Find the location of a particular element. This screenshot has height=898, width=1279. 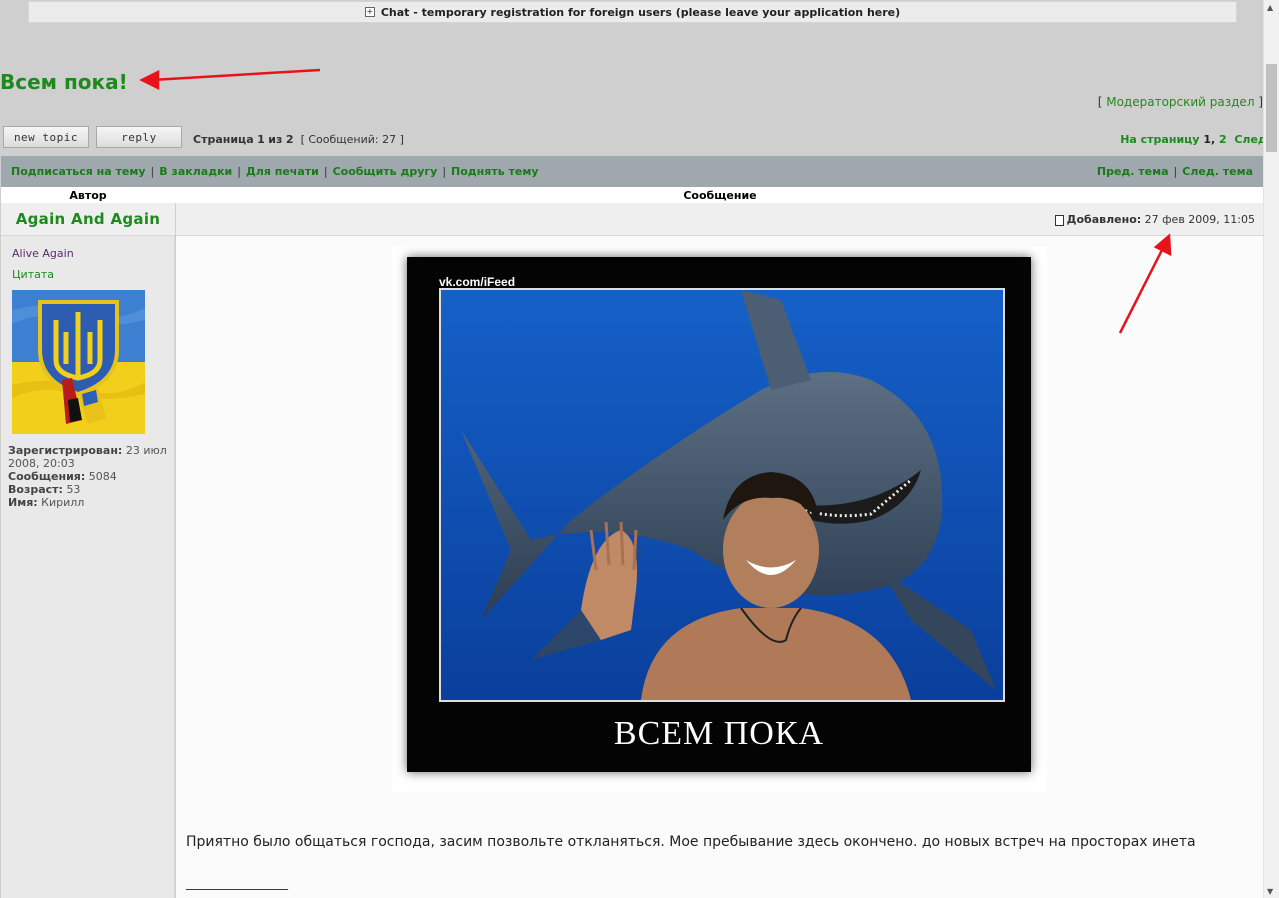

message-column-header: Сообщение is located at coordinates (720, 195).